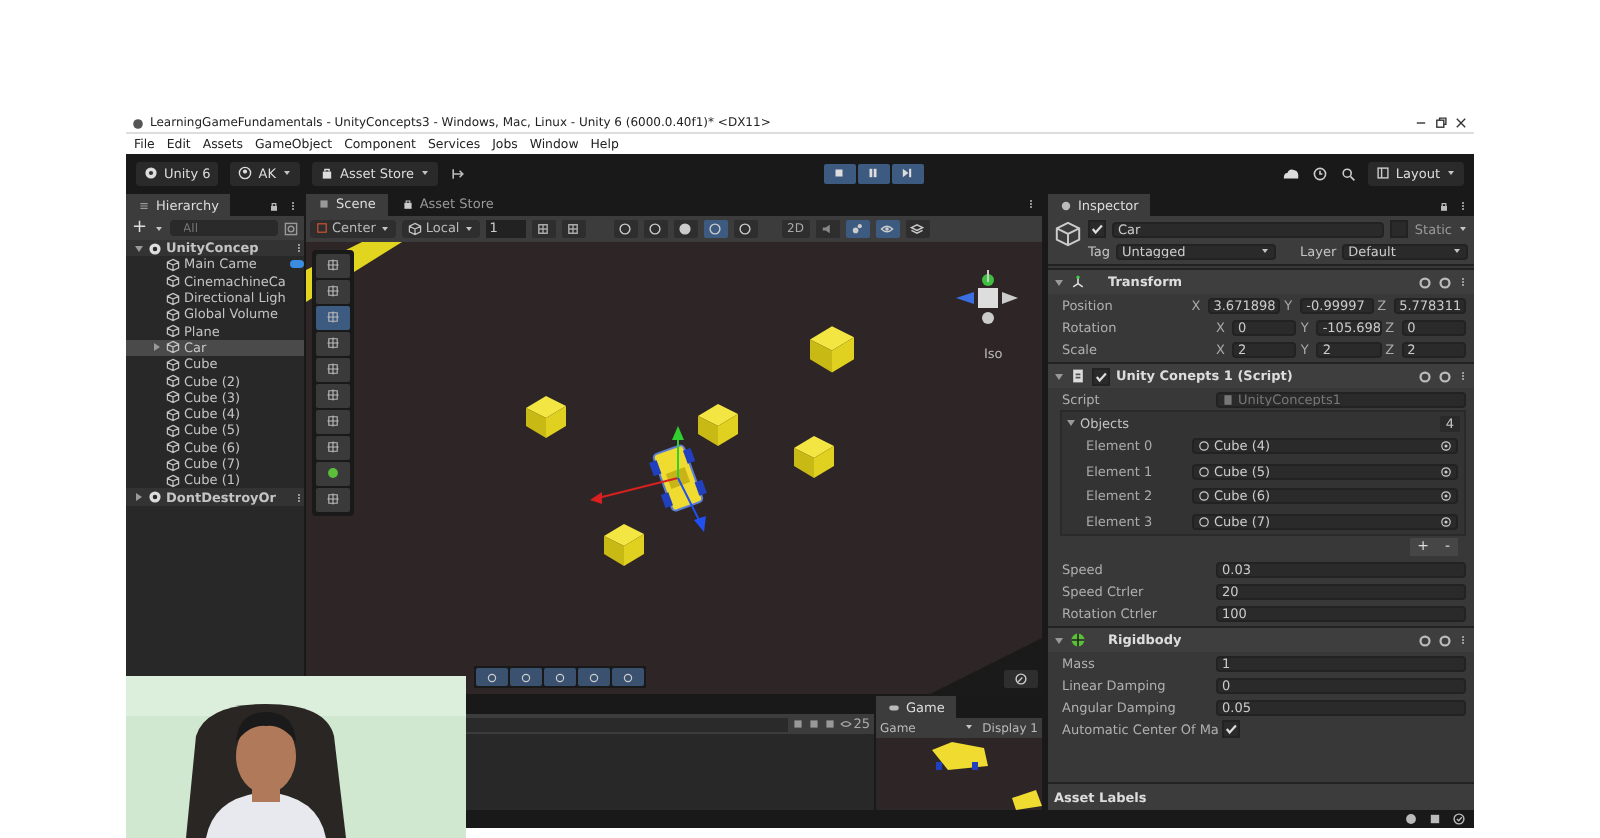 This screenshot has height=838, width=1600. What do you see at coordinates (1290, 173) in the screenshot?
I see `cloud-icon` at bounding box center [1290, 173].